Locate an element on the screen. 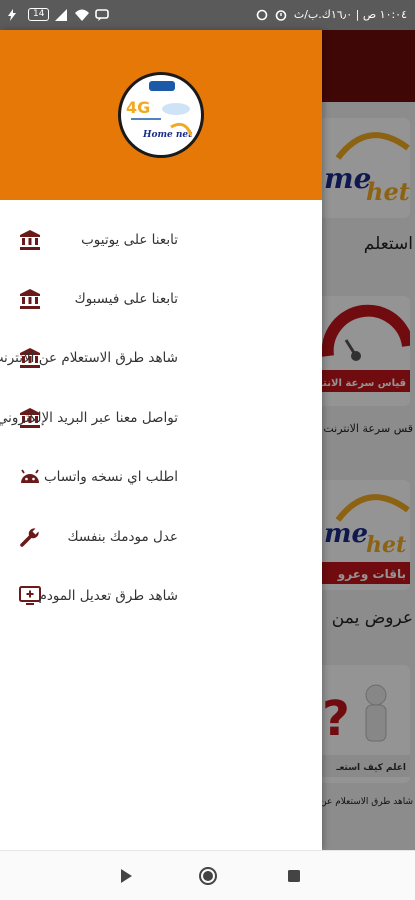 Image resolution: width=415 pixels, height=900 pixels. logo-homenet-text: Home net is located at coordinates (167, 135).